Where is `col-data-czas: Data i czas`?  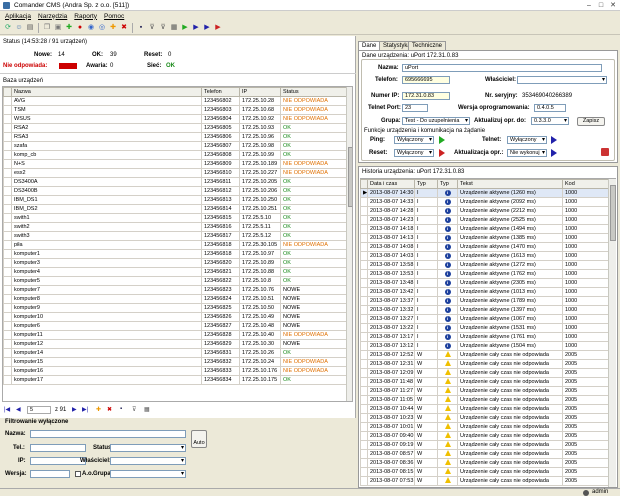
col-data-czas: Data i czas is located at coordinates (391, 184).